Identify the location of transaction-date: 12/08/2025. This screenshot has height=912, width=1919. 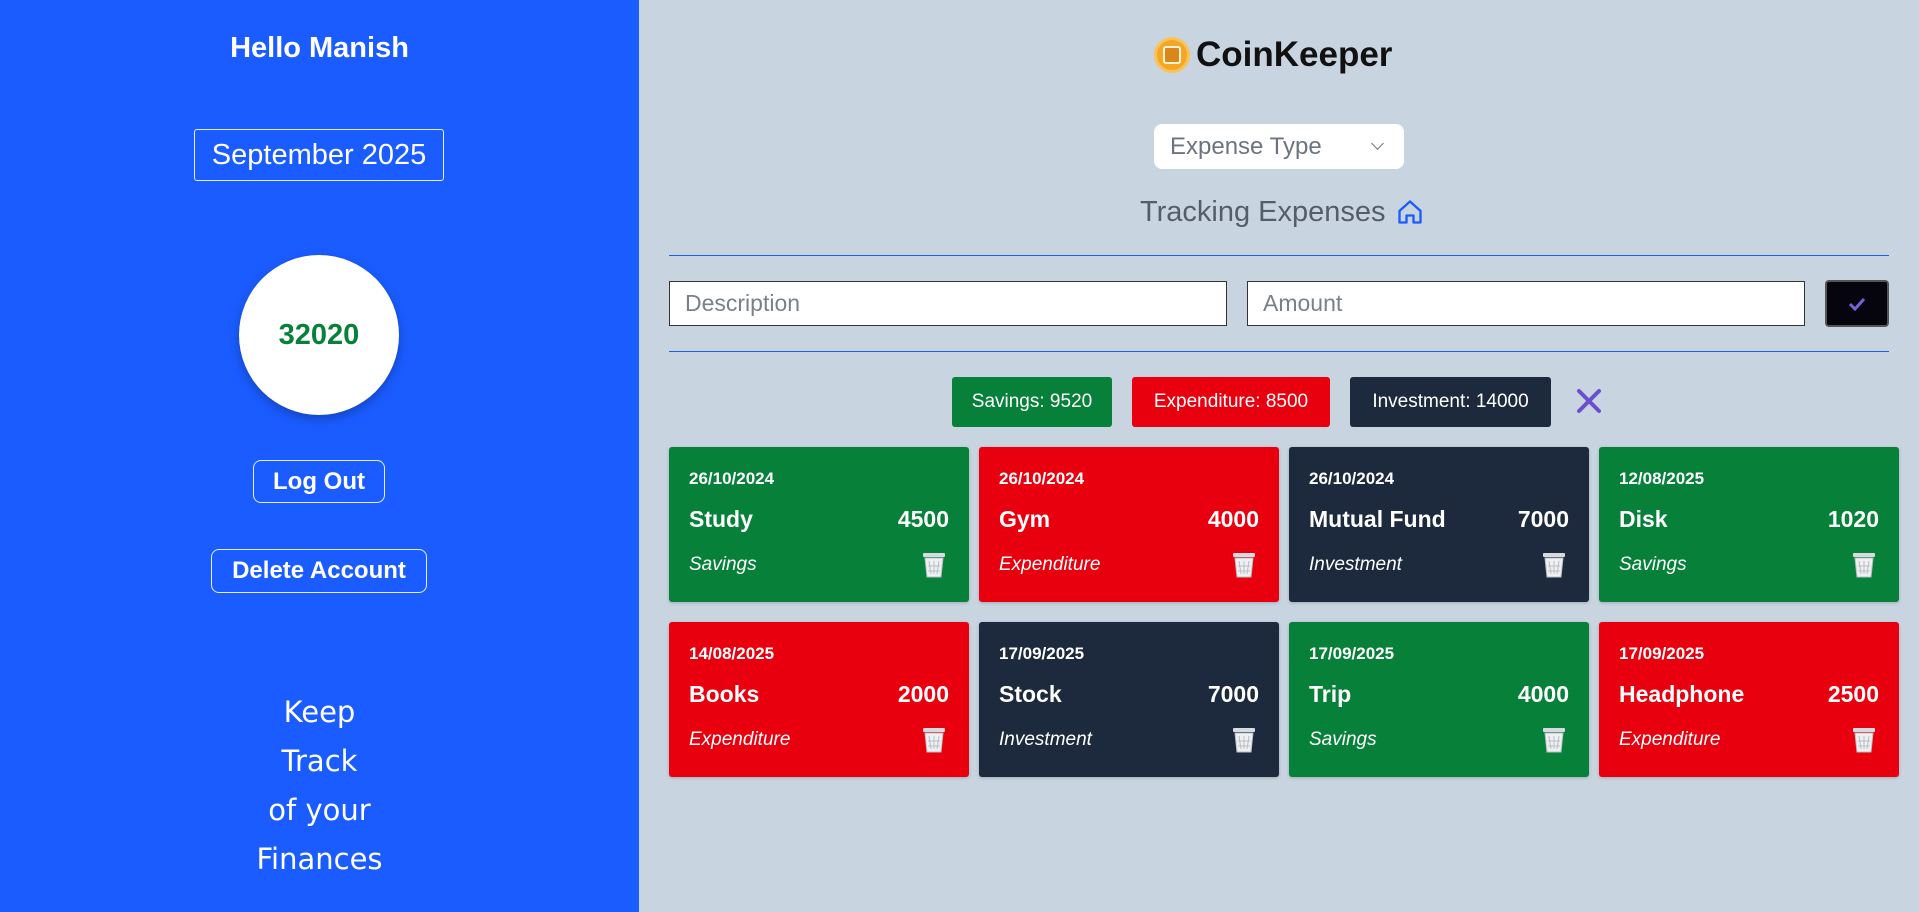
(1662, 478).